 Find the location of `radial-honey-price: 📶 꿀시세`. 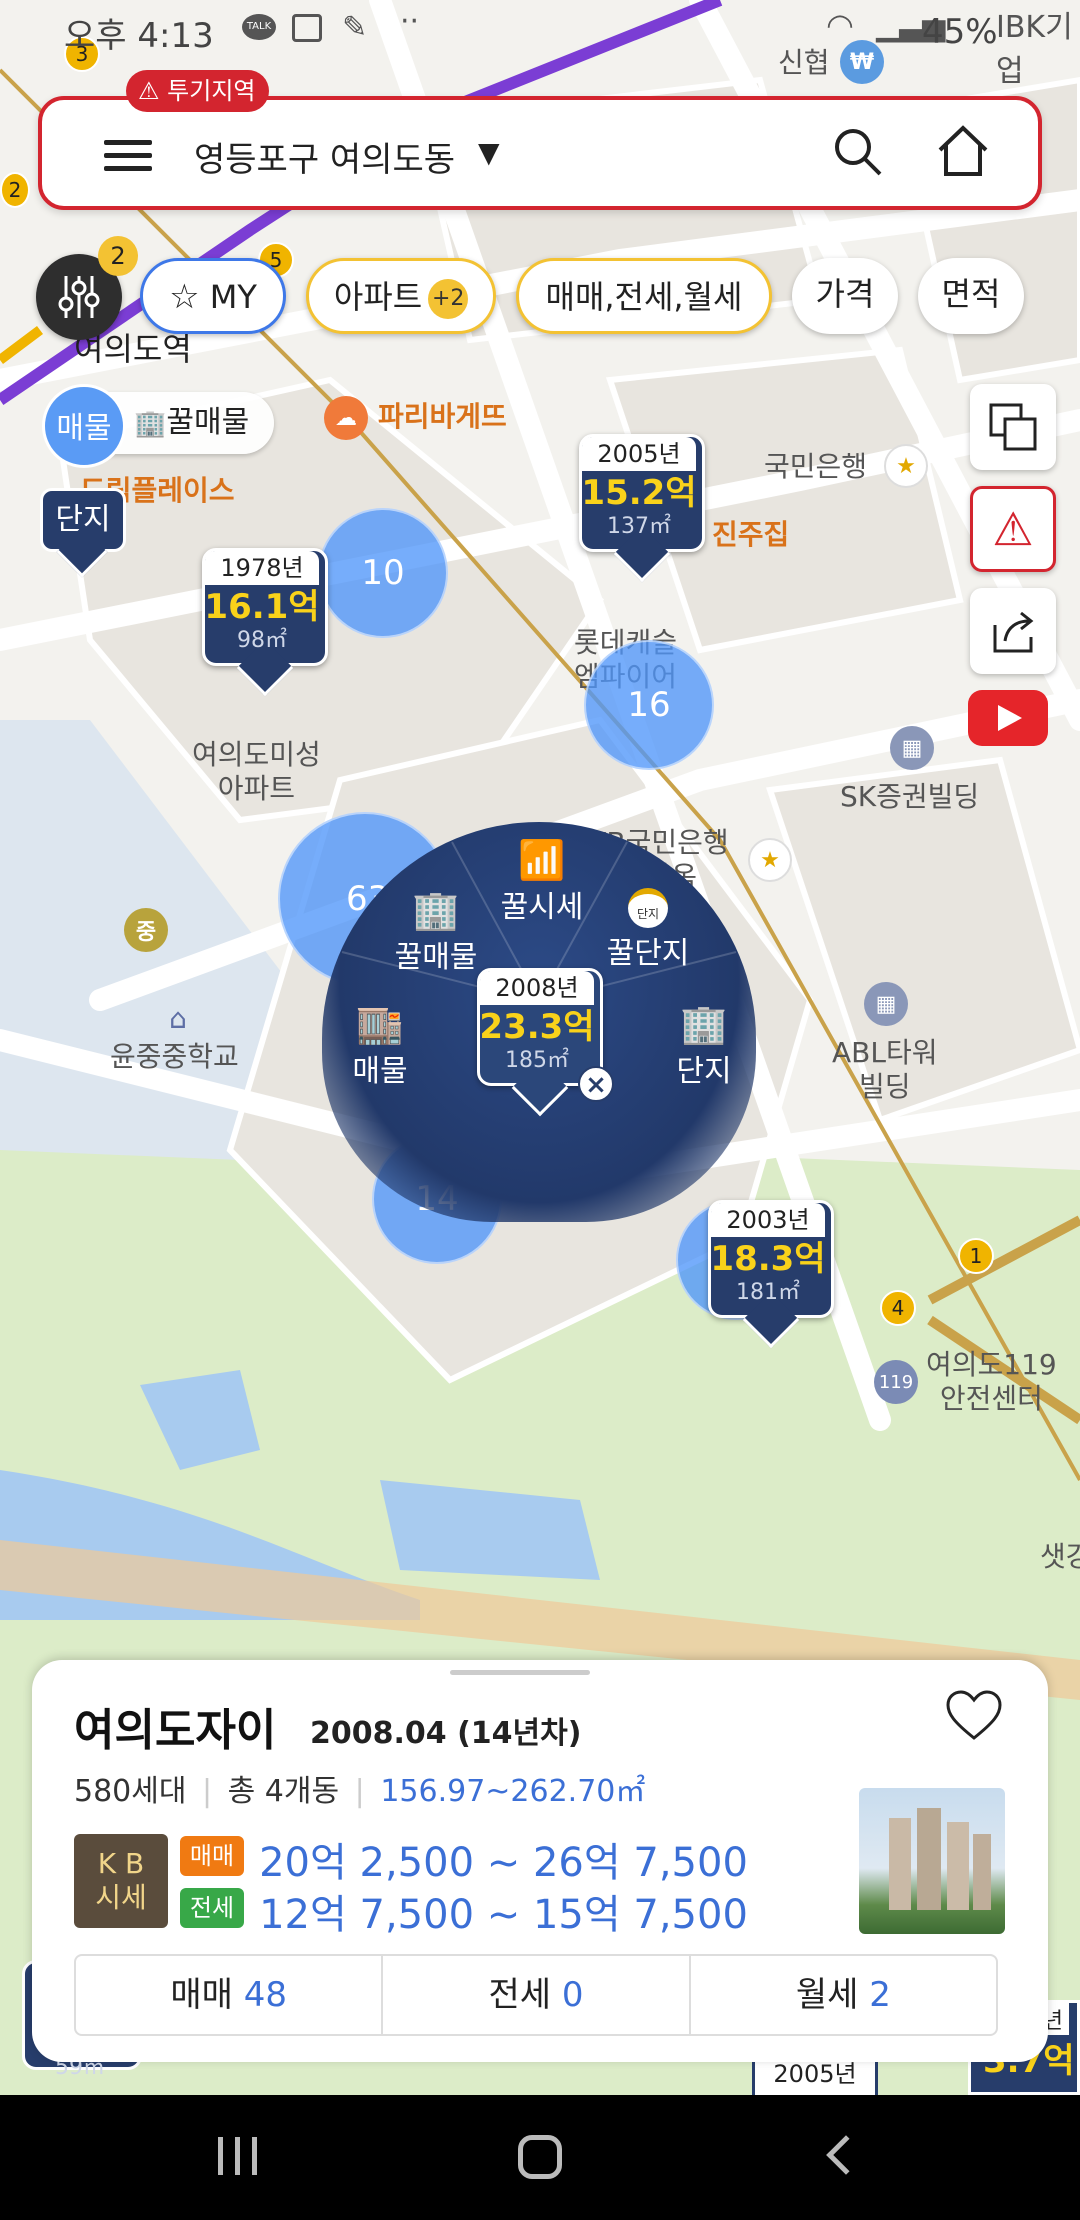

radial-honey-price: 📶 꿀시세 is located at coordinates (542, 882).